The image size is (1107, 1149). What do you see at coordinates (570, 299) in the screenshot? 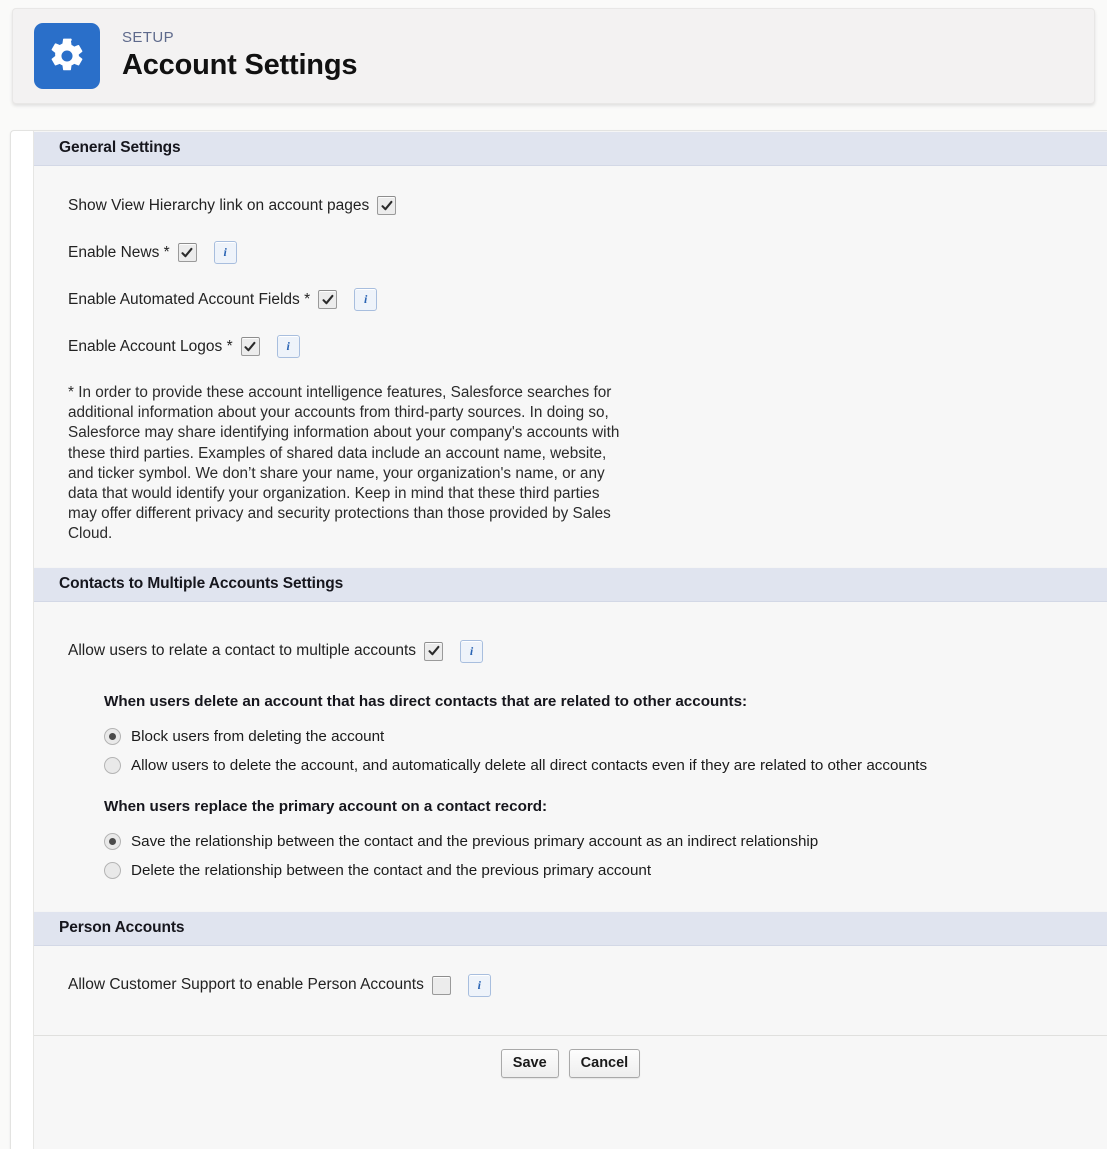
I see `setting-row-automated-account-fields: Enable Automated Account Fields * i` at bounding box center [570, 299].